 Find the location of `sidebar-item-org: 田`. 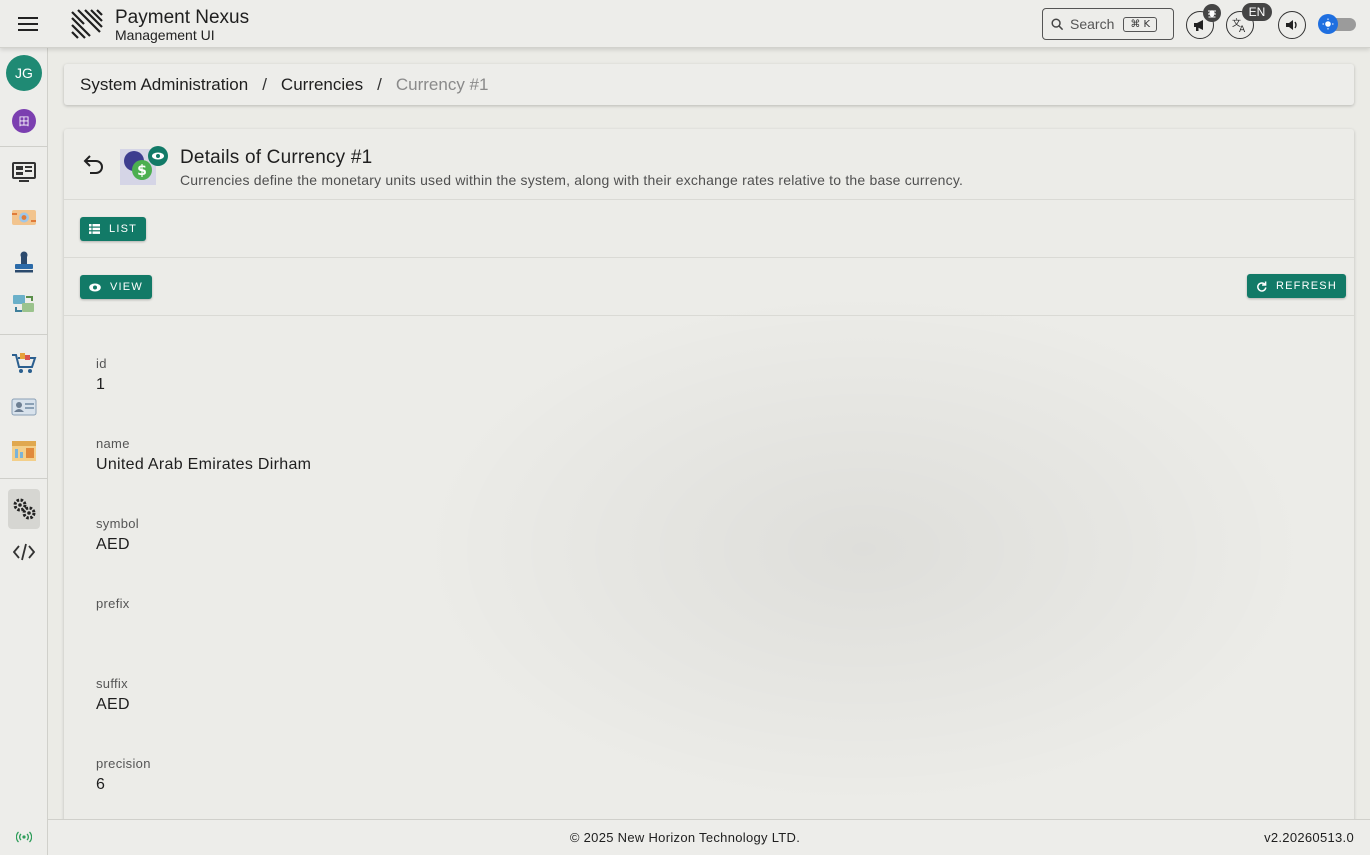

sidebar-item-org: 田 is located at coordinates (24, 121).